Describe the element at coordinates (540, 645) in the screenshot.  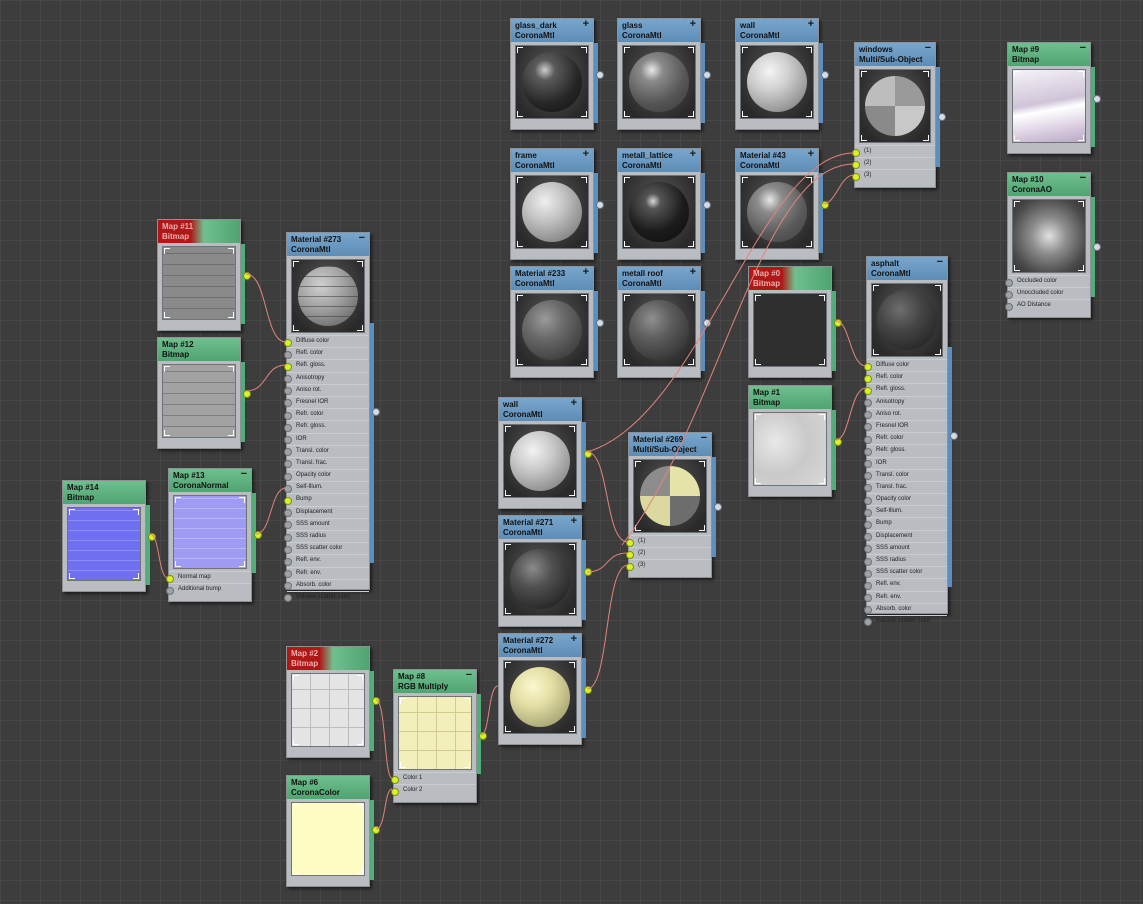
I see `node-header: Material #272 CoronaMtl +` at that location.